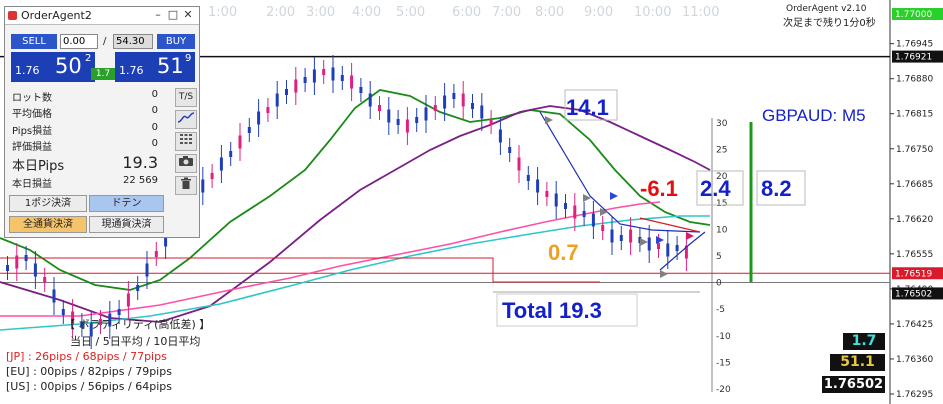  I want to click on time-label: 11:00, so click(700, 12).